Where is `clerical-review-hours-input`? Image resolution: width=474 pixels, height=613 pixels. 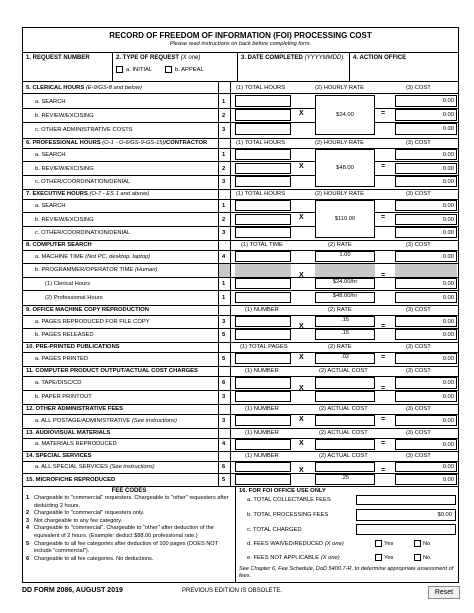
clerical-review-hours-input is located at coordinates (263, 115).